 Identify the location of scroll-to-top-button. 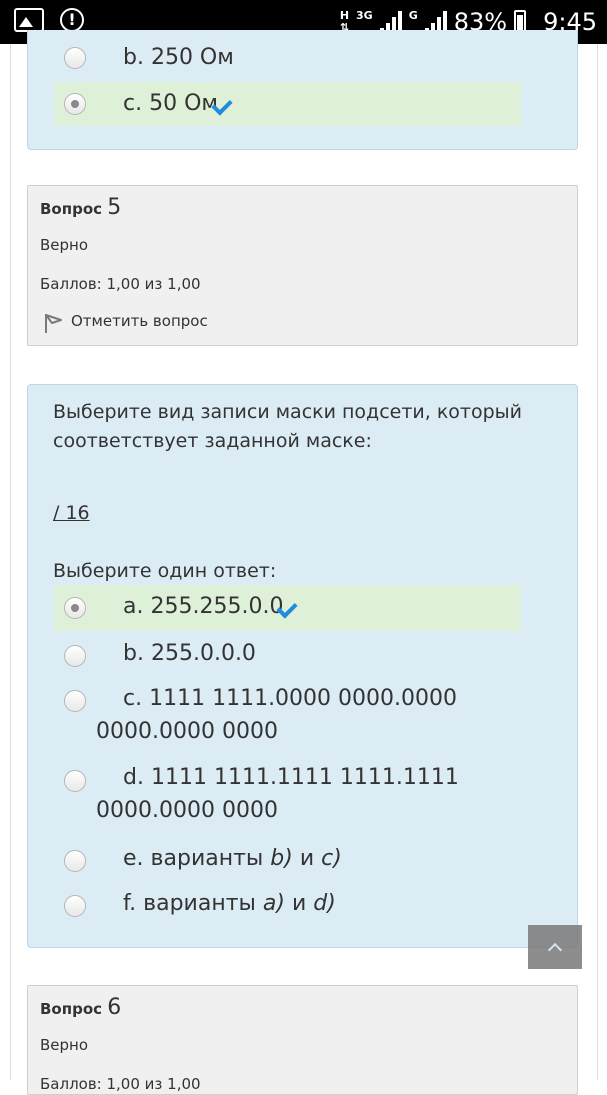
(555, 947).